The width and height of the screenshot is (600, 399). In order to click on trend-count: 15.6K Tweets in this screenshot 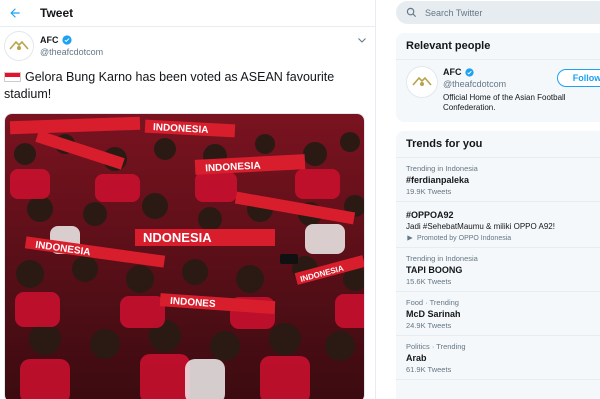, I will do `click(429, 281)`.